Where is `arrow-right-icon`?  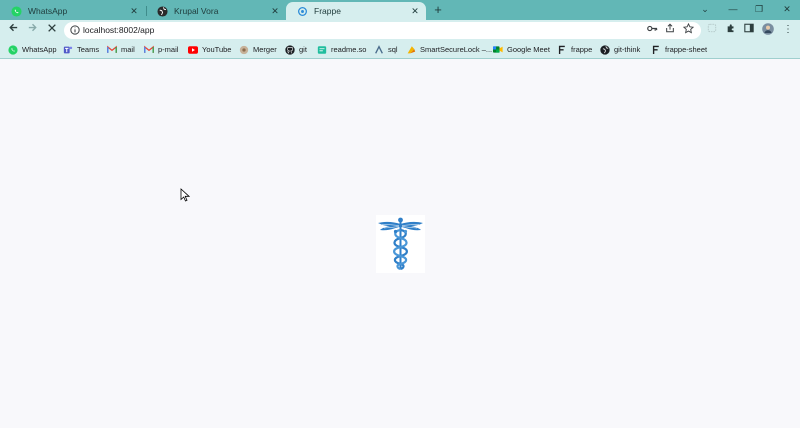
arrow-right-icon is located at coordinates (32, 27).